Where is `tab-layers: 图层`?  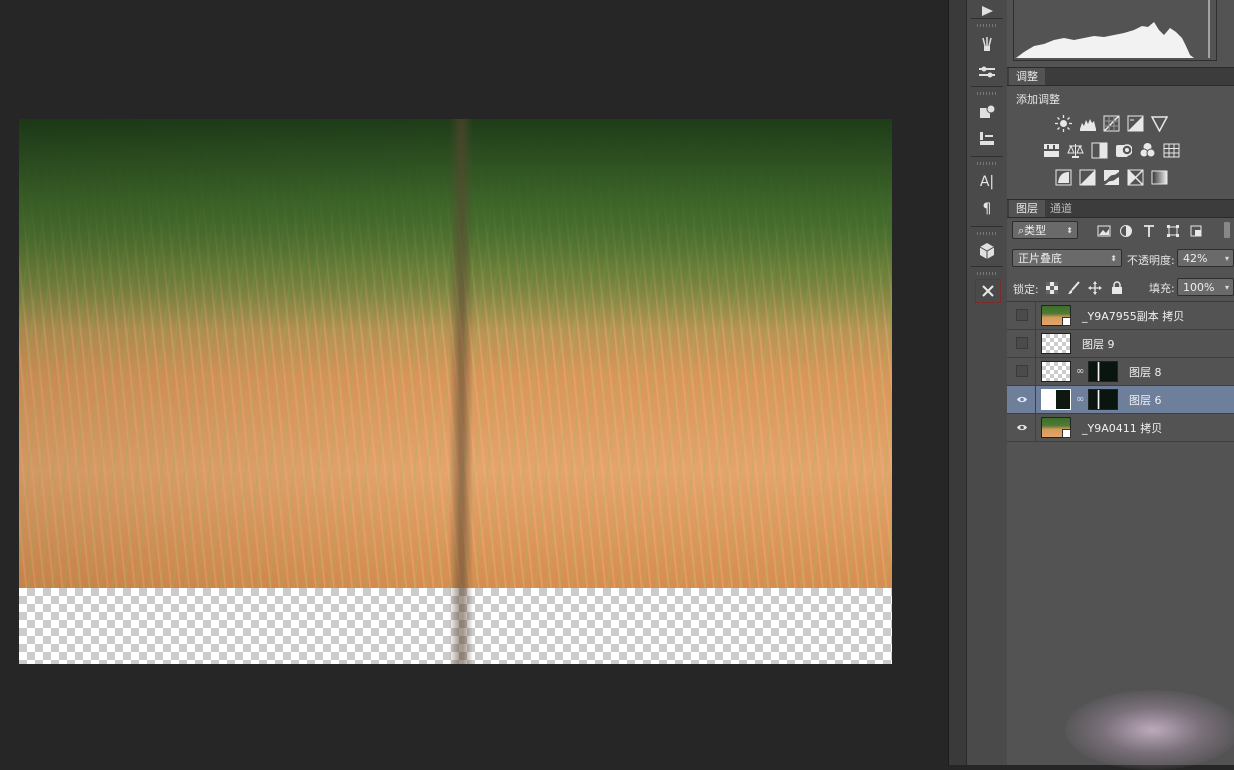 tab-layers: 图层 is located at coordinates (1027, 208).